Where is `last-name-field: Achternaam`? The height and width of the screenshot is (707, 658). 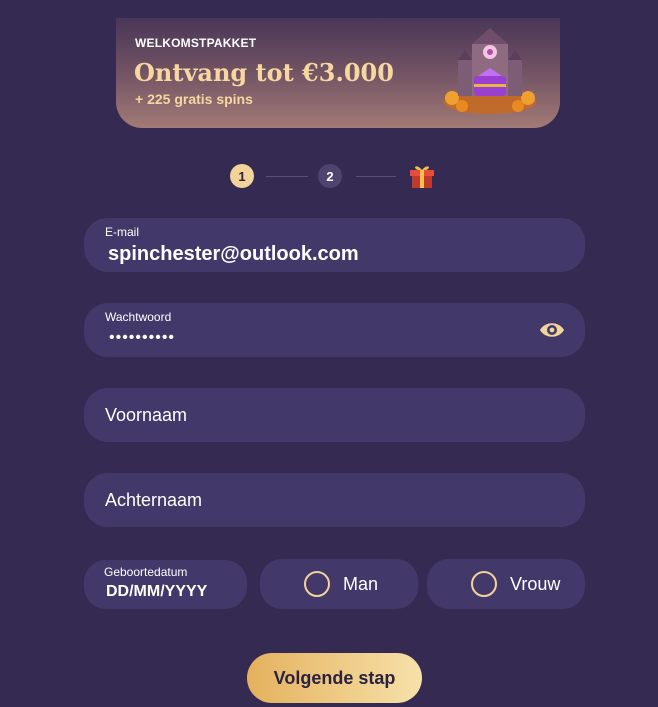 last-name-field: Achternaam is located at coordinates (334, 500).